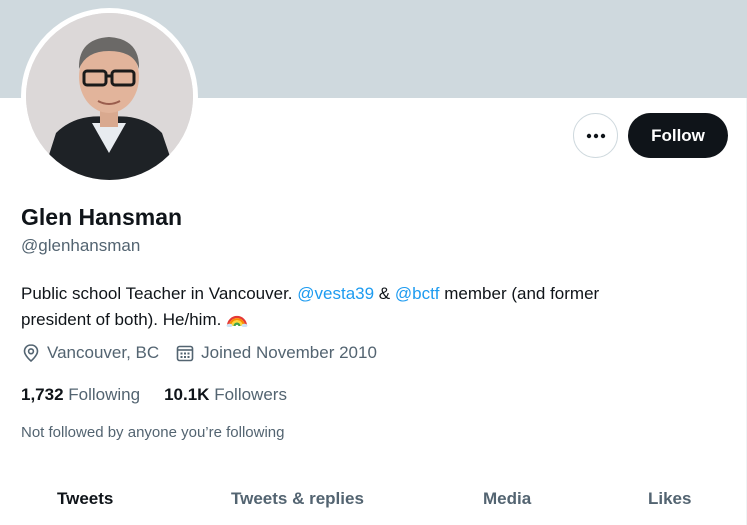 The height and width of the screenshot is (525, 747). I want to click on calendar-icon, so click(185, 353).